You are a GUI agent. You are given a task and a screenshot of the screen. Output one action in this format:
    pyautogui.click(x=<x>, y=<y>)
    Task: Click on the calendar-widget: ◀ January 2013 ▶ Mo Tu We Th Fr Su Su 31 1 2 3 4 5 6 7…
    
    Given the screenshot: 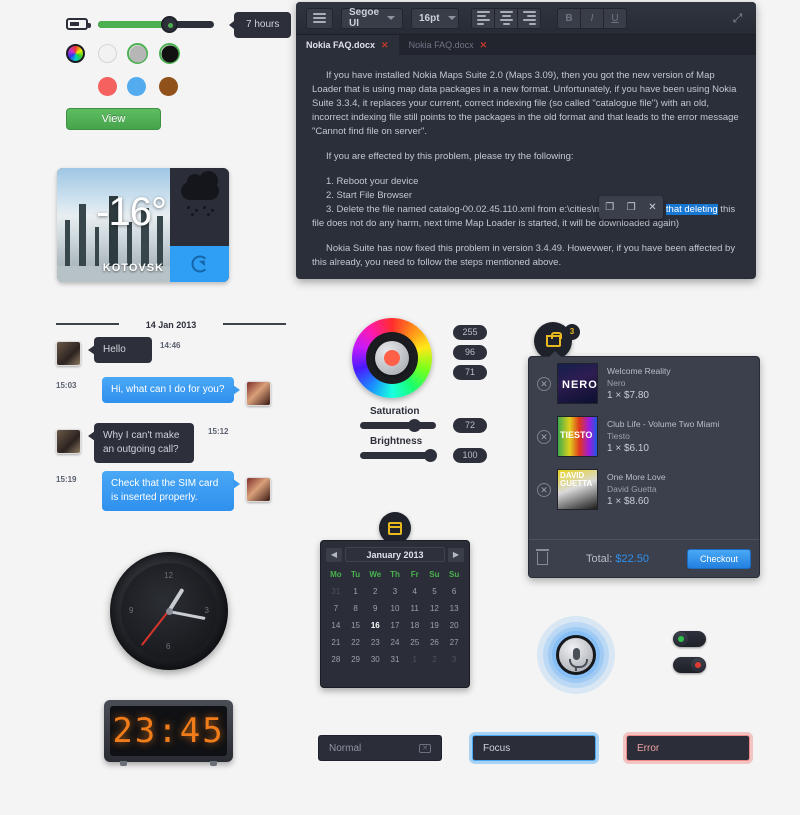 What is the action you would take?
    pyautogui.click(x=395, y=602)
    